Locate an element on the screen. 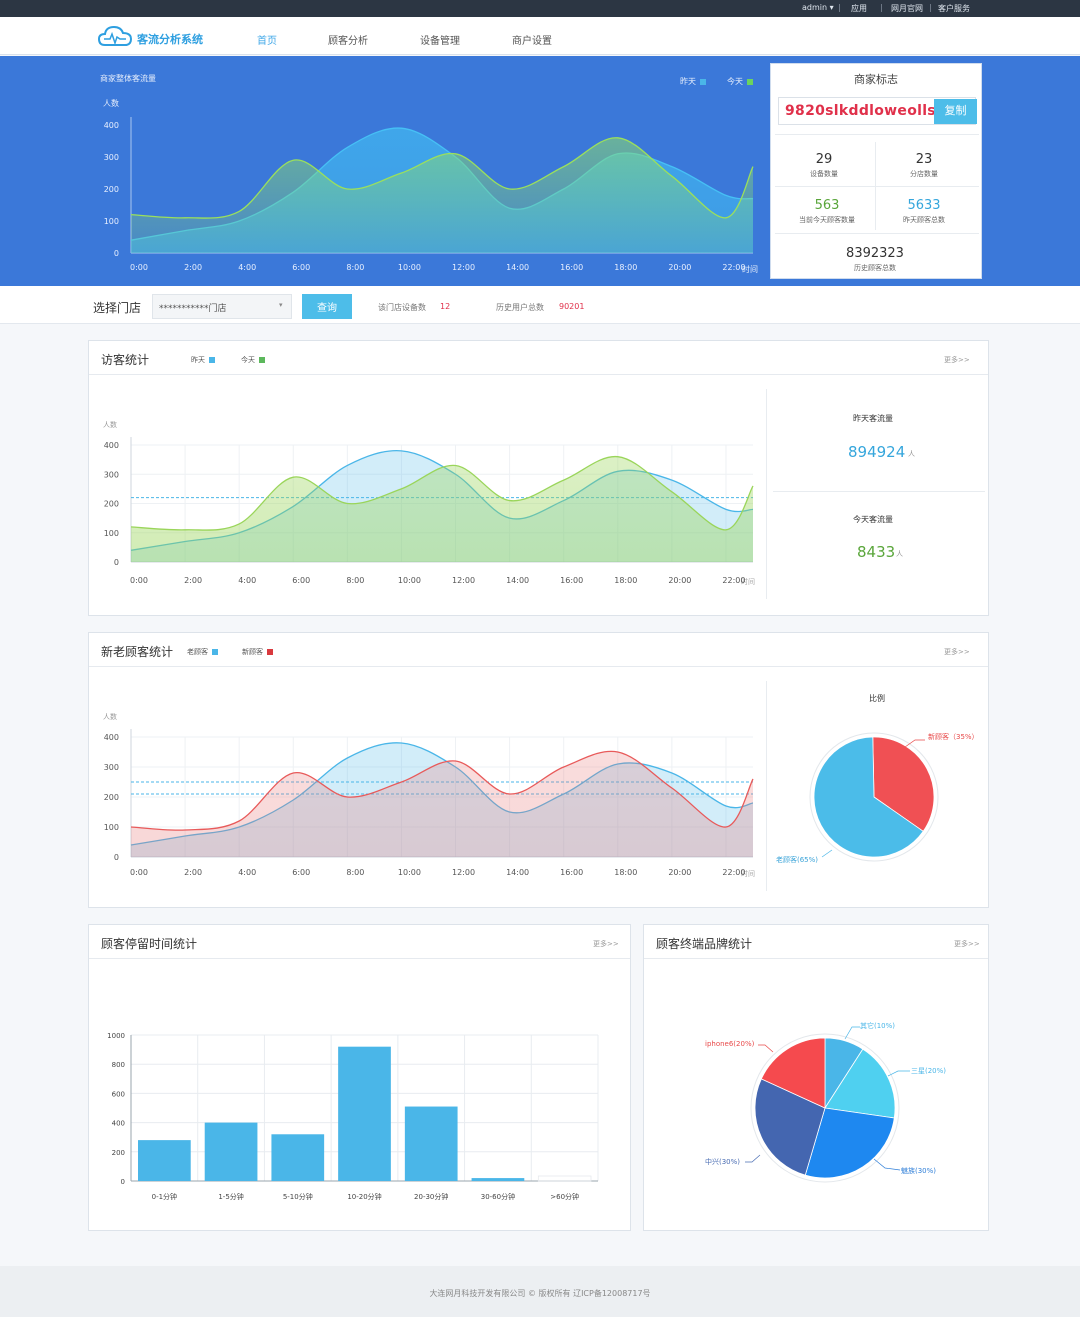 This screenshot has height=1317, width=1080. visitor-legend-today: 今天 is located at coordinates (253, 360).